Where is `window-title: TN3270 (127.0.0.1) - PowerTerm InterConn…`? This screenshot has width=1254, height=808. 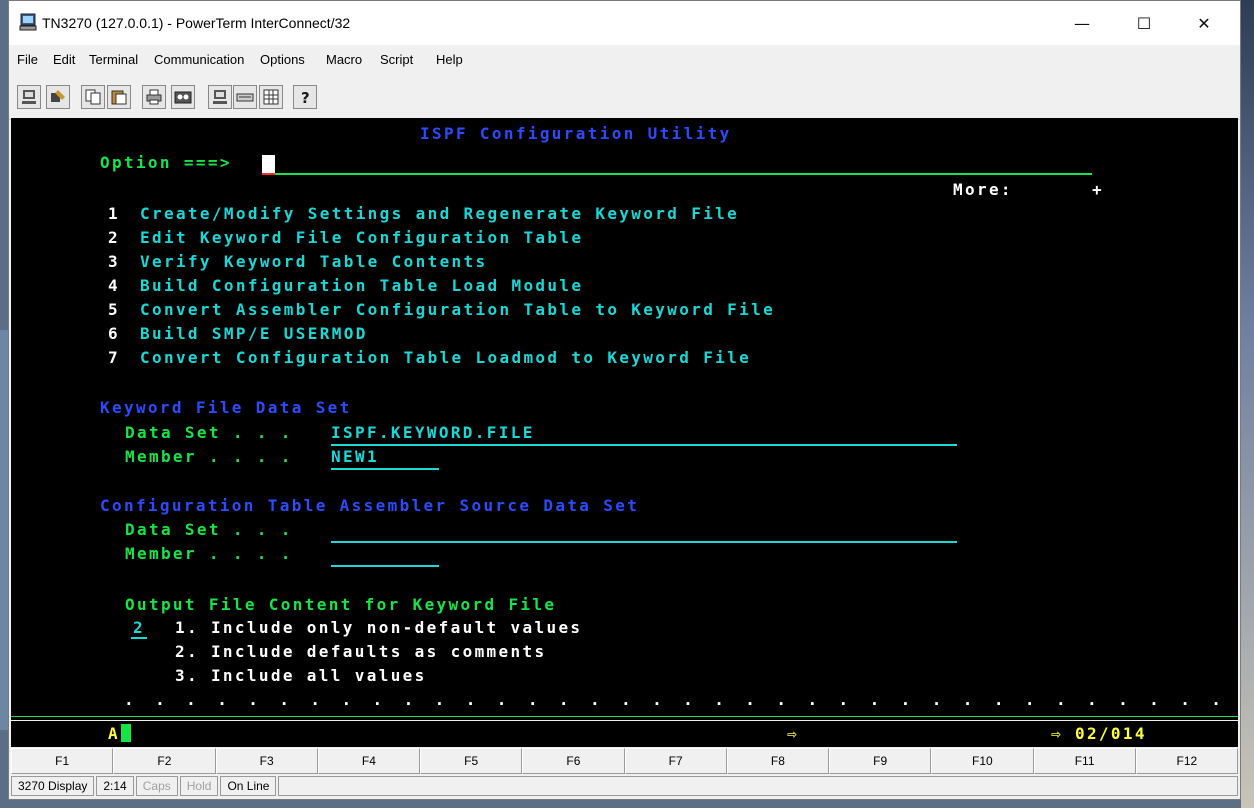
window-title: TN3270 (127.0.0.1) - PowerTerm InterConn… is located at coordinates (196, 23).